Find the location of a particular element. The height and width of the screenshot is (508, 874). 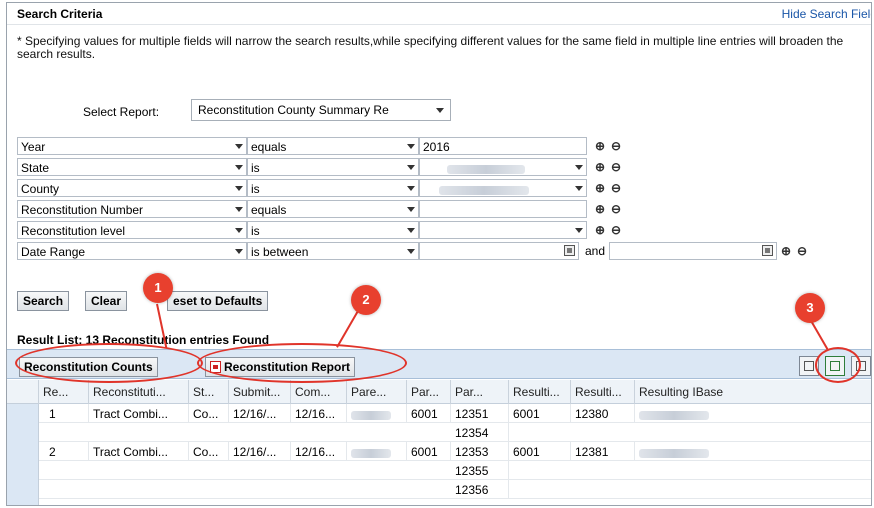

reset-to-defaults-button: eset to Defaults is located at coordinates (218, 301).